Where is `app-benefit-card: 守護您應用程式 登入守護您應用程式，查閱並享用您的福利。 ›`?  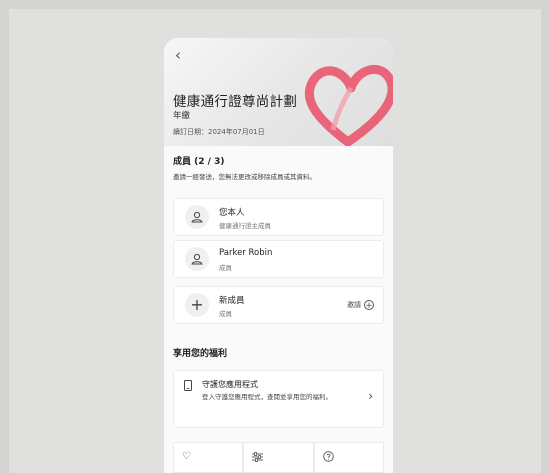 app-benefit-card: 守護您應用程式 登入守護您應用程式，查閱並享用您的福利。 › is located at coordinates (278, 399).